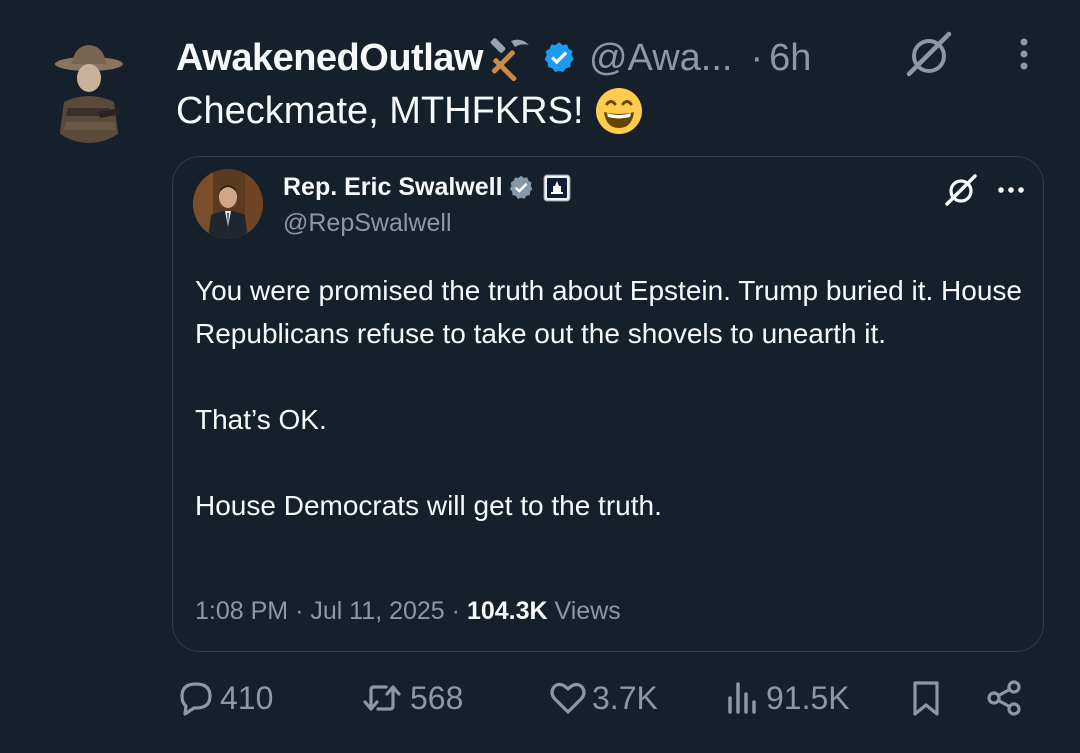 Image resolution: width=1080 pixels, height=753 pixels. What do you see at coordinates (228, 204) in the screenshot?
I see `quoted-author-avatar` at bounding box center [228, 204].